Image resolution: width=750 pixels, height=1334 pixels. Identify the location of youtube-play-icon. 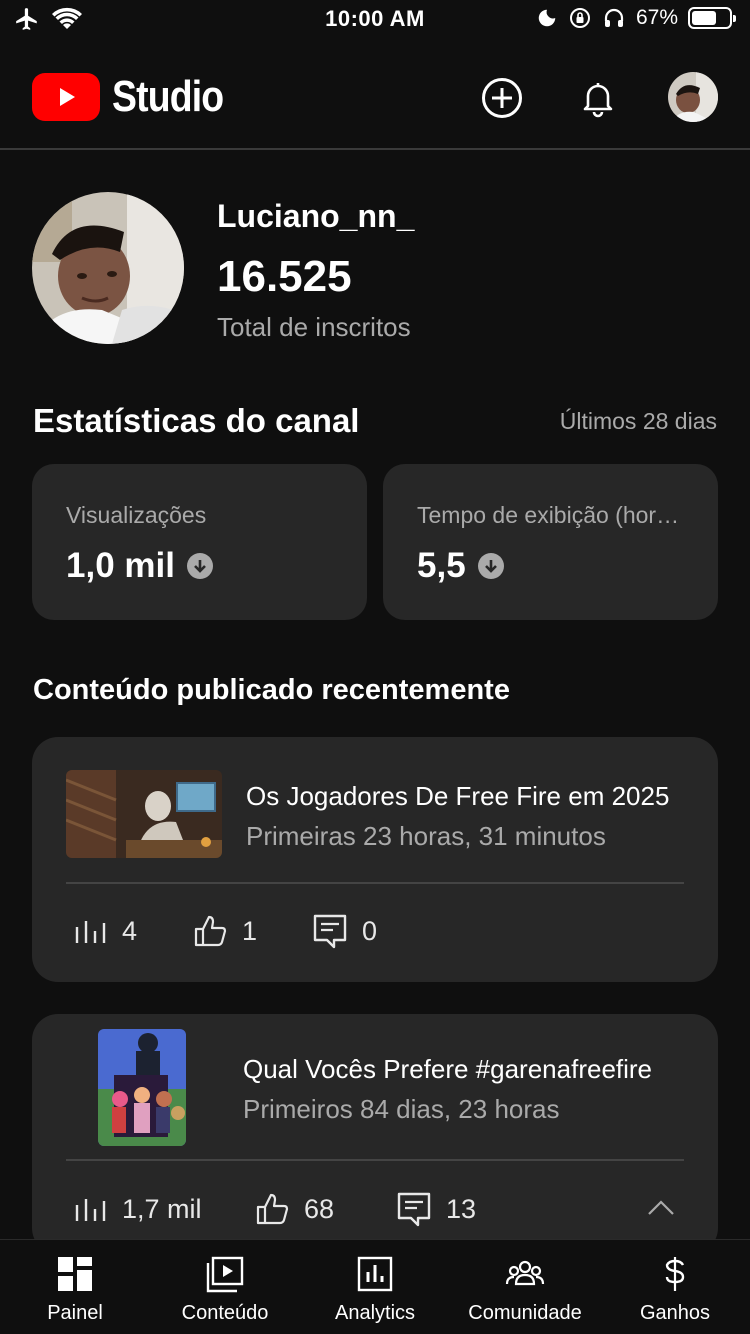
(66, 97).